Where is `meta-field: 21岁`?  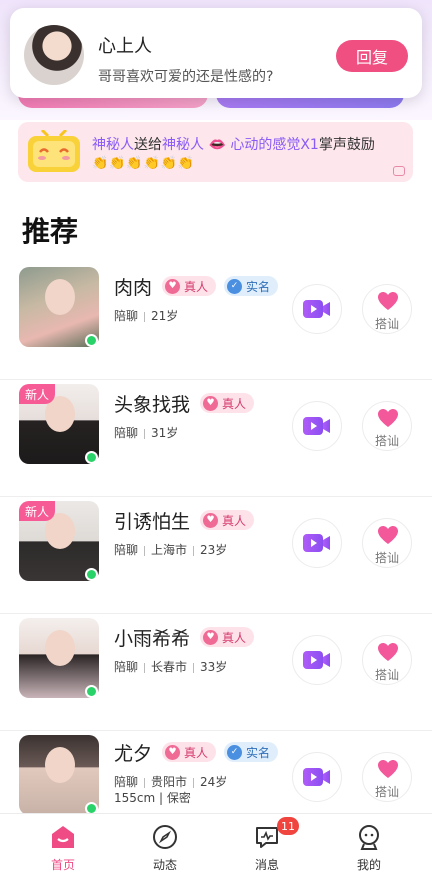 meta-field: 21岁 is located at coordinates (165, 316).